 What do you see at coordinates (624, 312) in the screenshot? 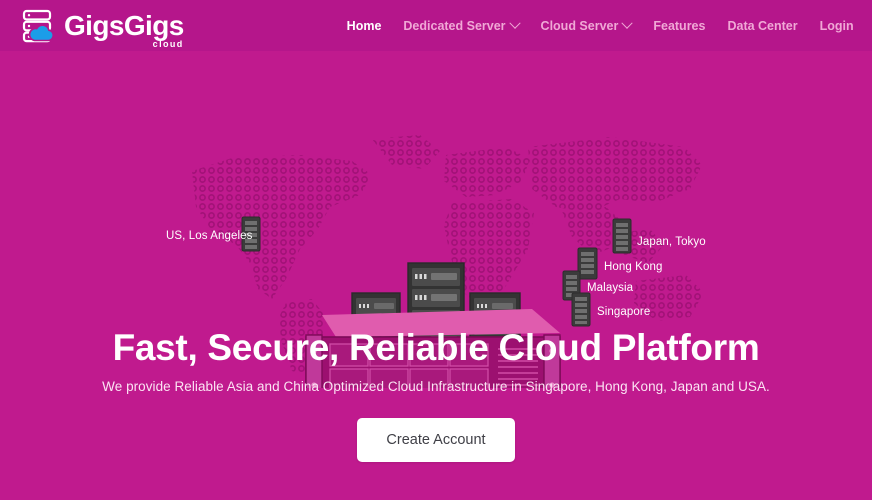
I see `location-label-singapore: Singapore` at bounding box center [624, 312].